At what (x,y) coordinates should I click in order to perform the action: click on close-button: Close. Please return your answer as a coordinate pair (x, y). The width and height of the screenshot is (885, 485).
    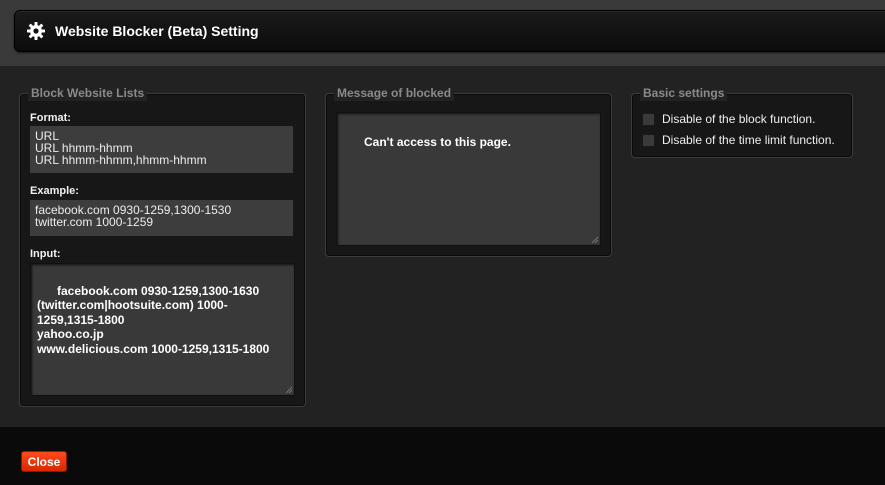
    Looking at the image, I should click on (44, 461).